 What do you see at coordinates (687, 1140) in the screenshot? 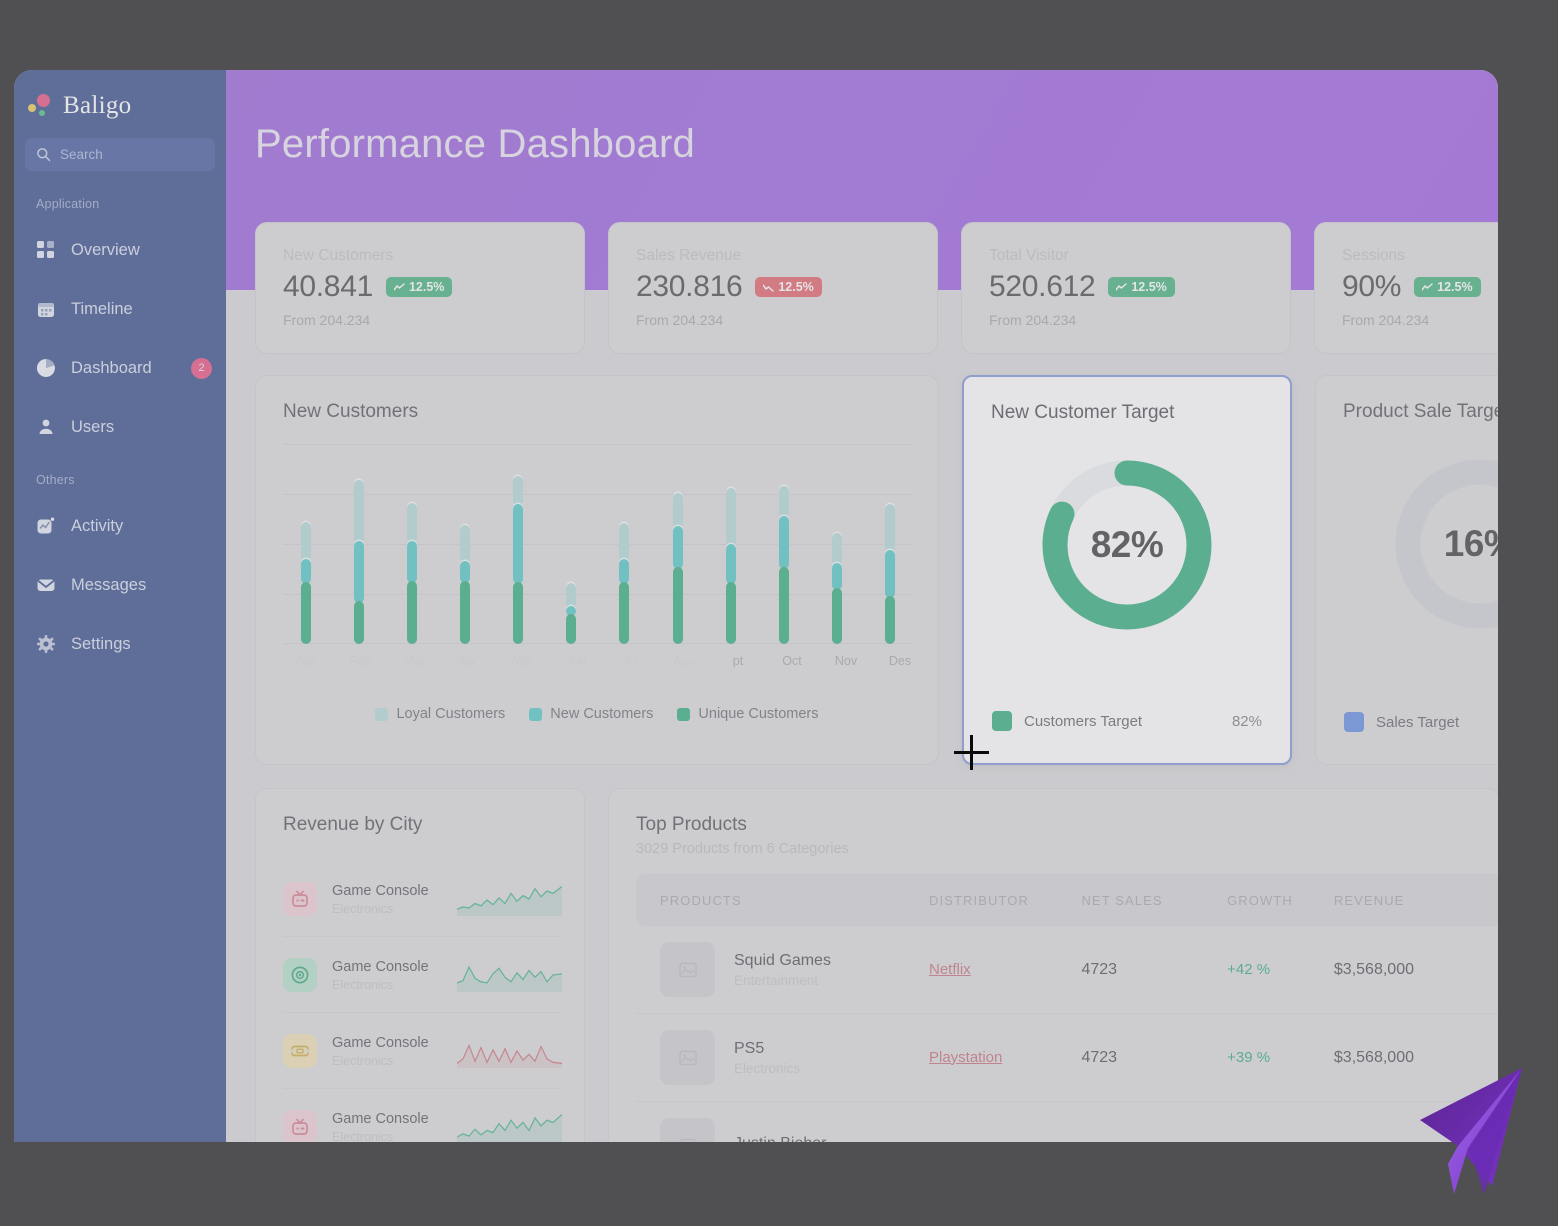
I see `image-placeholder-icon` at bounding box center [687, 1140].